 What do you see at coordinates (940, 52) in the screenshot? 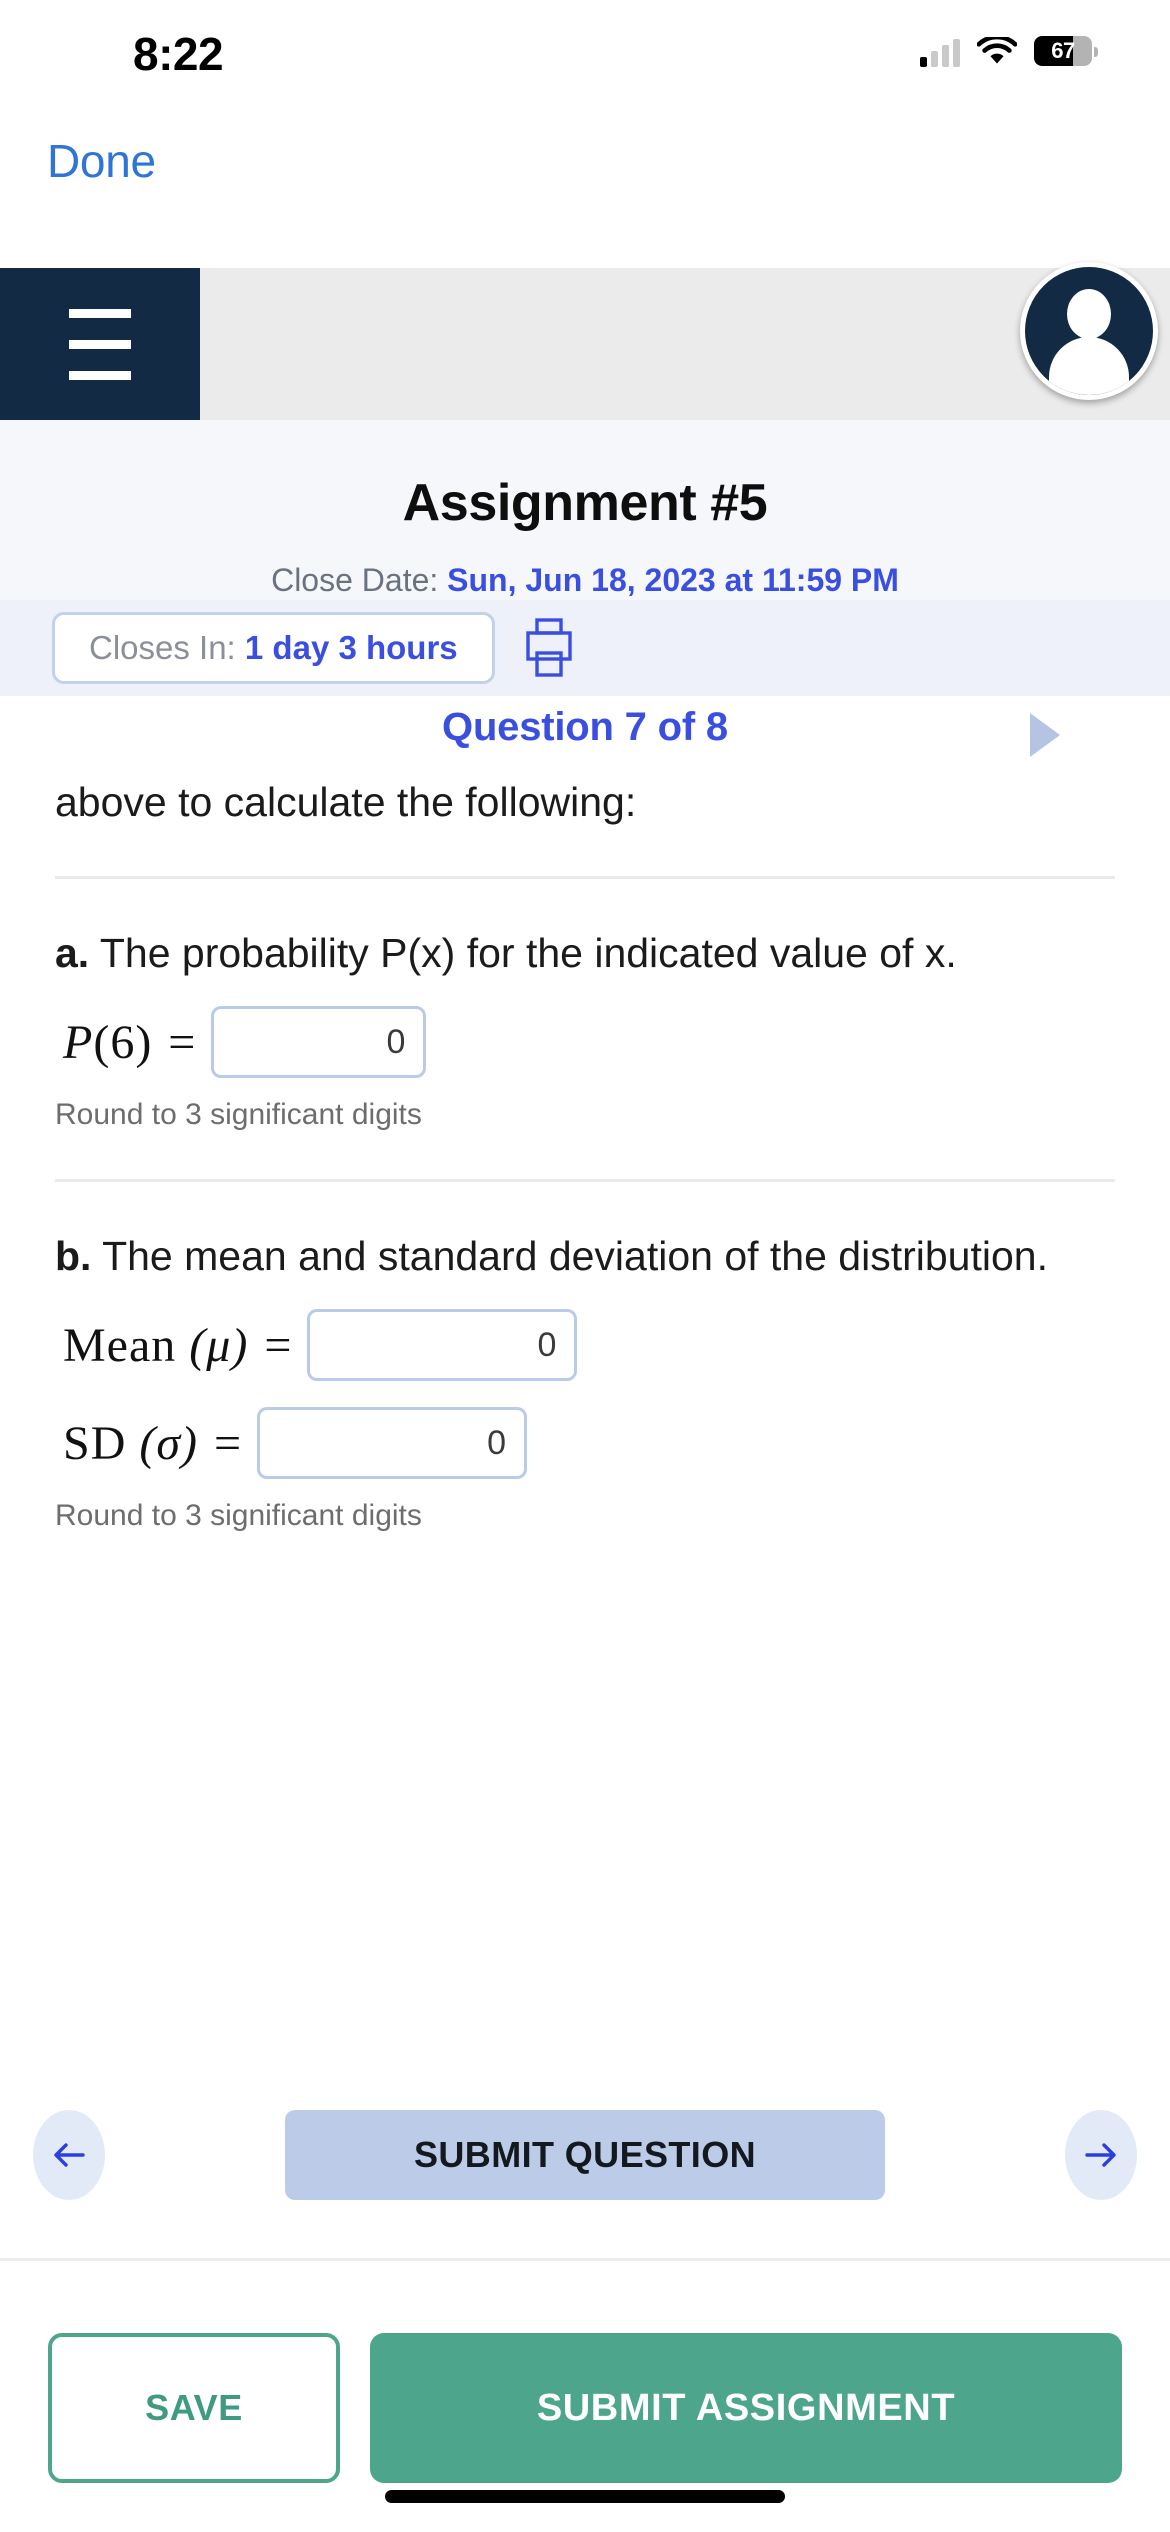
I see `cellular-signal-icon` at bounding box center [940, 52].